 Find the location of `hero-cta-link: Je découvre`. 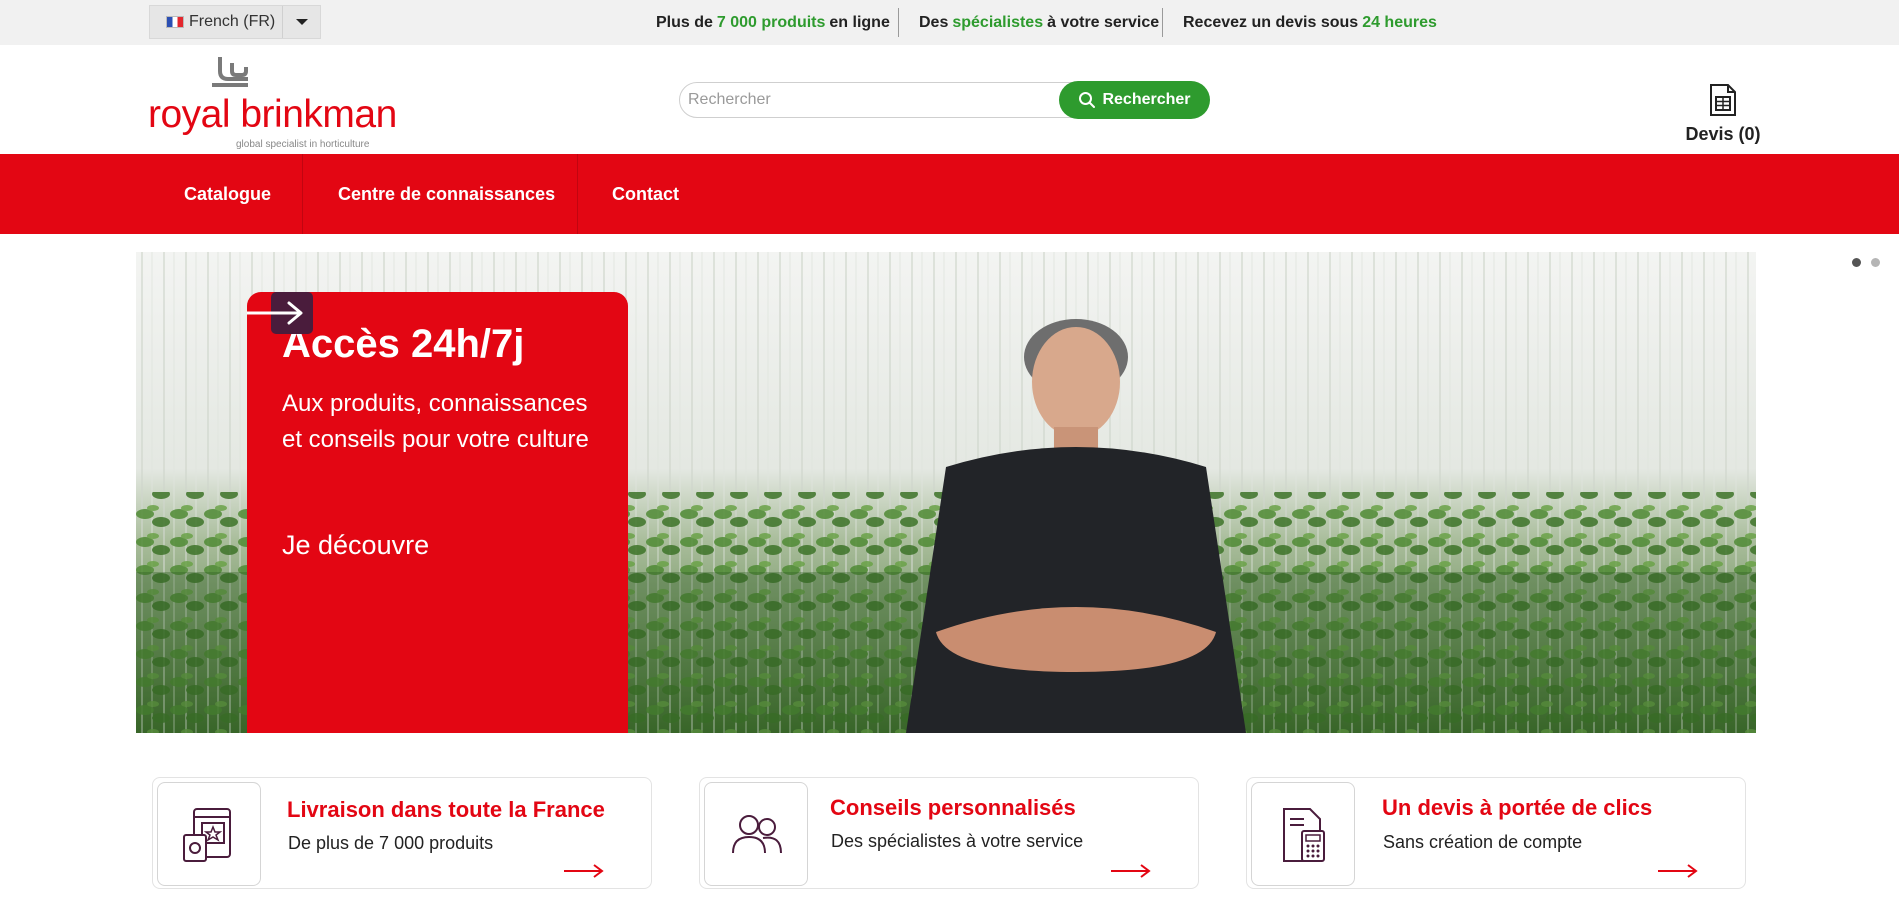

hero-cta-link: Je découvre is located at coordinates (355, 545).